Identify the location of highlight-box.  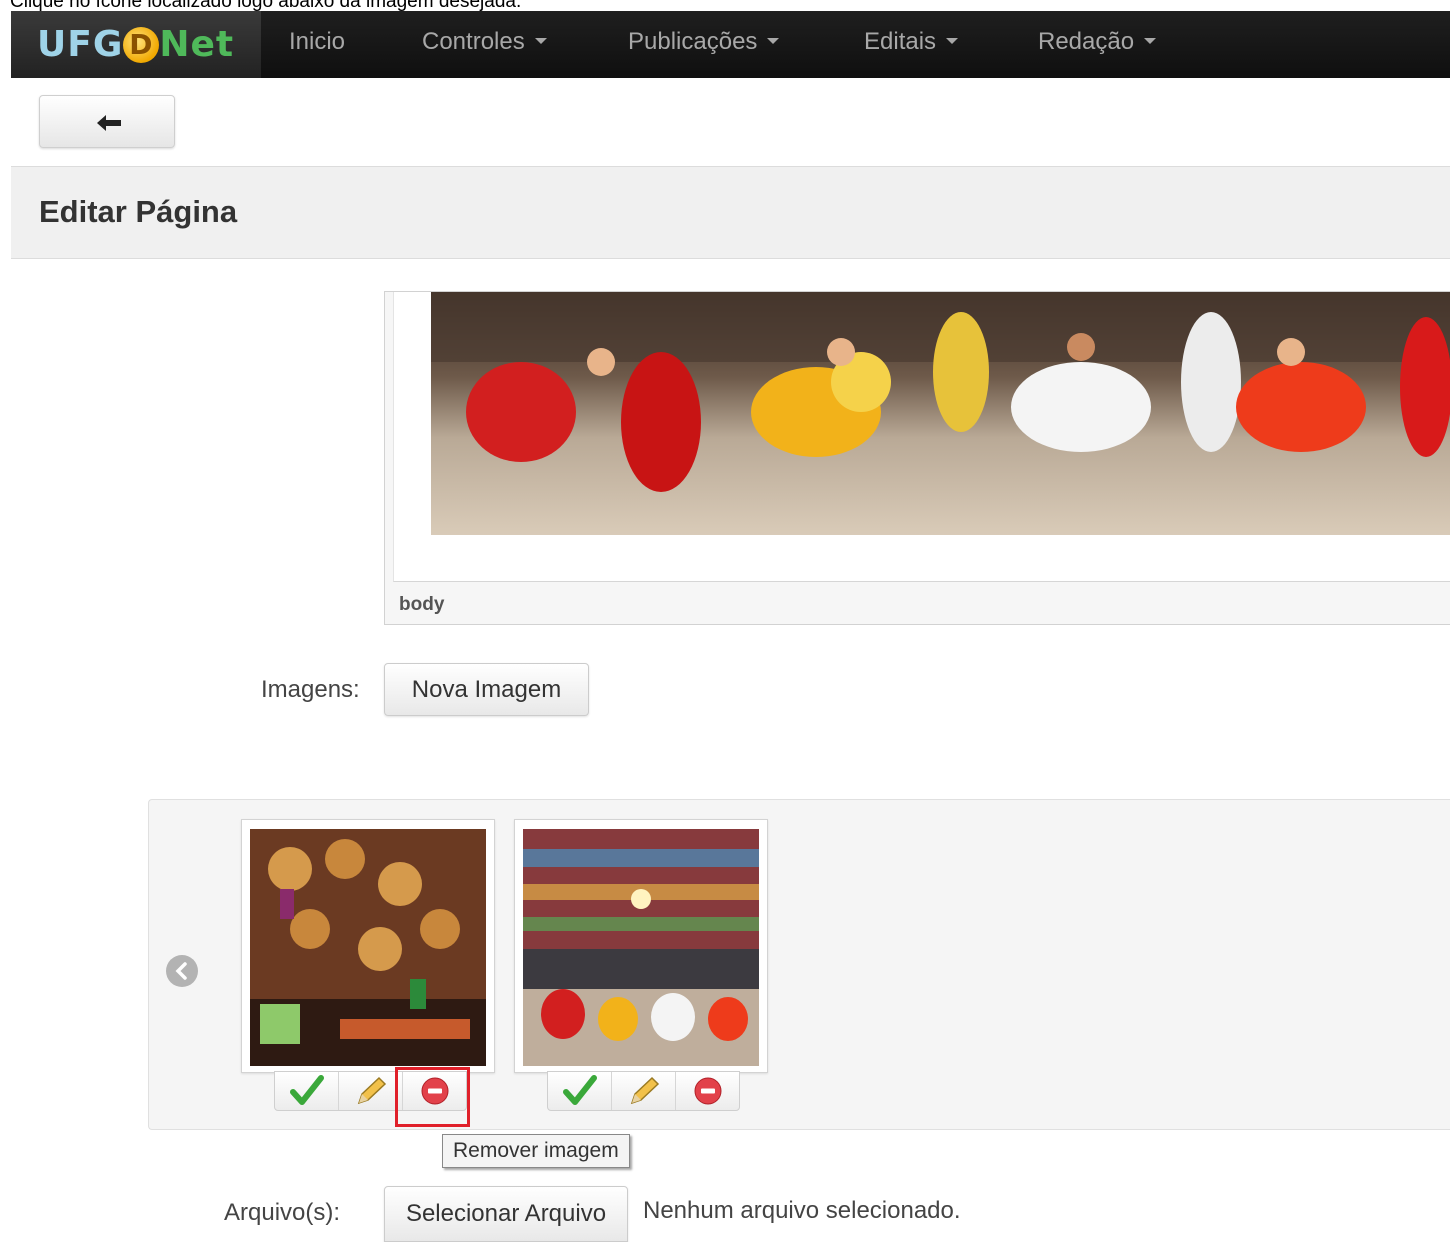
(432, 1097).